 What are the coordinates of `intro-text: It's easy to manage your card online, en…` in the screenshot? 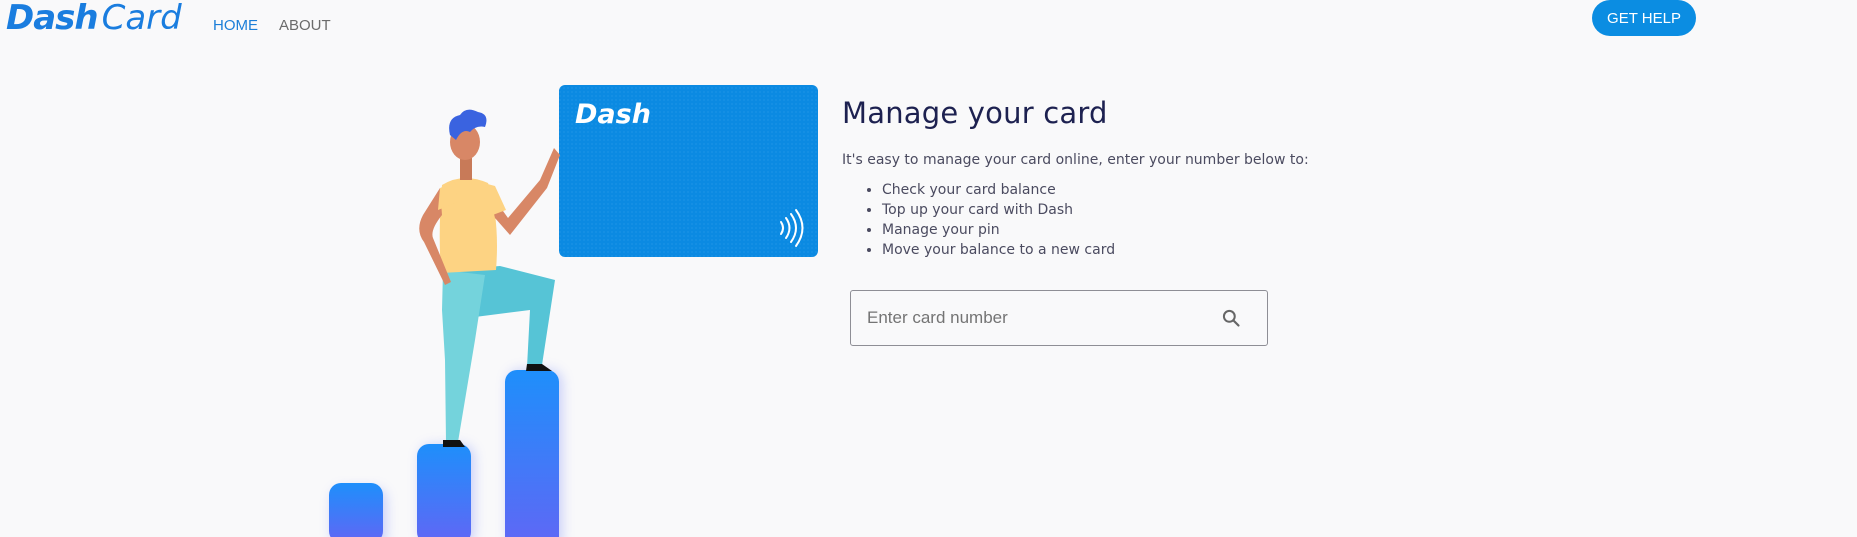 It's located at (1075, 160).